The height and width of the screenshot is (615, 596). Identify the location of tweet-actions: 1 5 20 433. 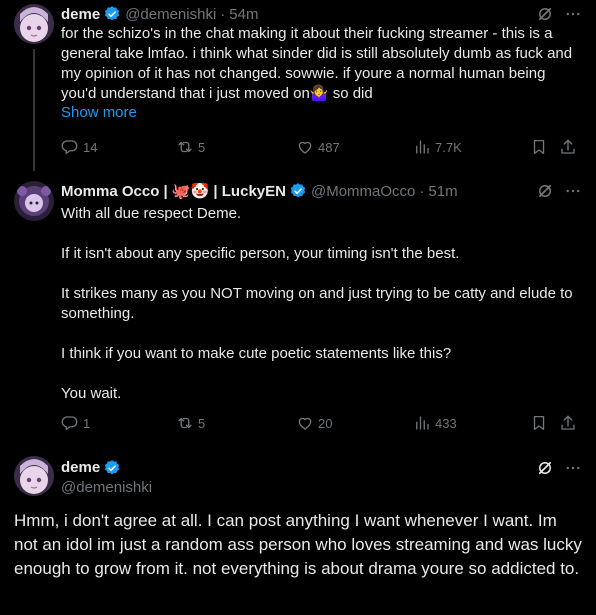
(321, 424).